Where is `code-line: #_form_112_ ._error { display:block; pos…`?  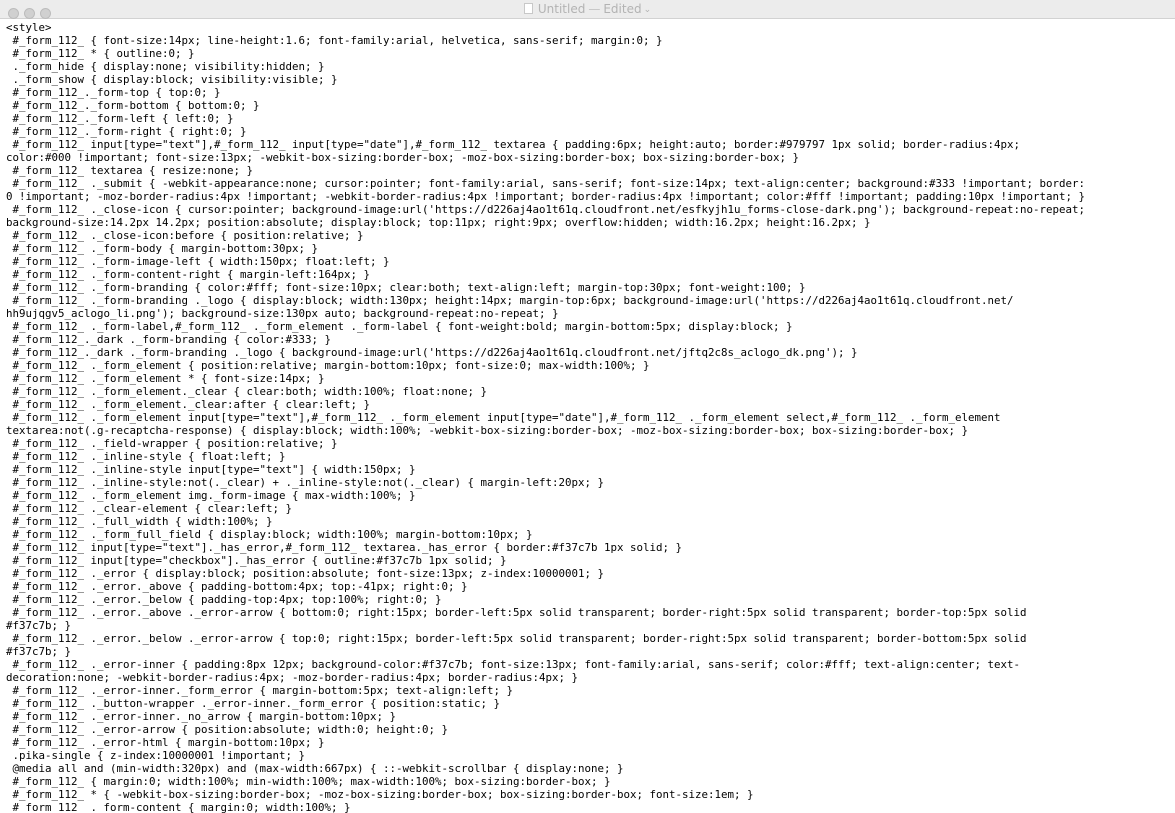 code-line: #_form_112_ ._error { display:block; pos… is located at coordinates (305, 573).